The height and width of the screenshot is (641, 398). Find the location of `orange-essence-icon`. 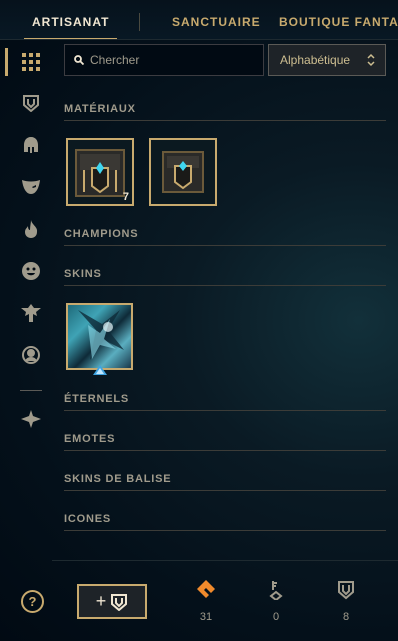

orange-essence-icon is located at coordinates (206, 589).